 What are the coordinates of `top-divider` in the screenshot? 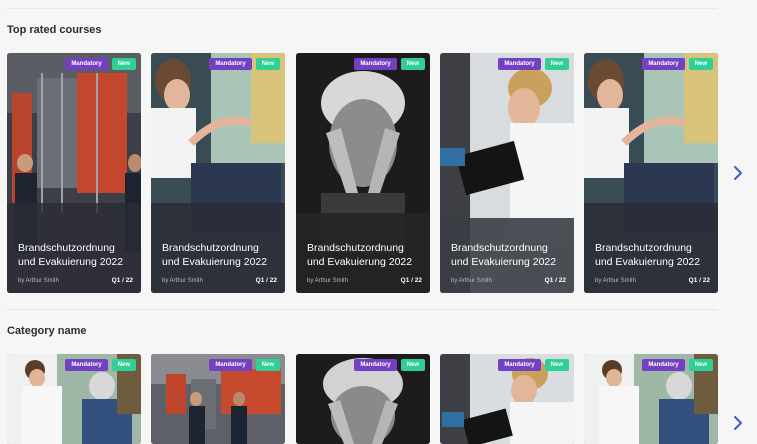 It's located at (361, 8).